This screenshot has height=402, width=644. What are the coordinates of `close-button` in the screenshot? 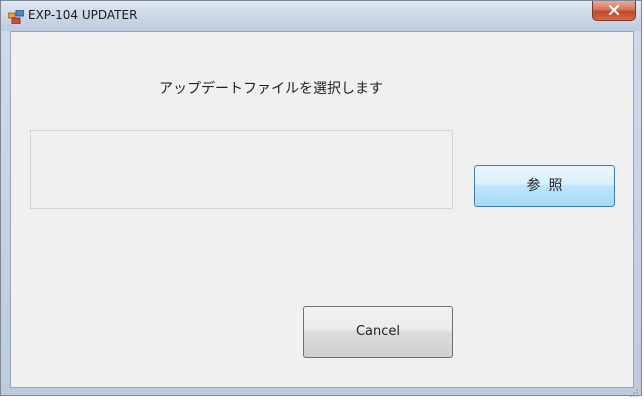 It's located at (614, 11).